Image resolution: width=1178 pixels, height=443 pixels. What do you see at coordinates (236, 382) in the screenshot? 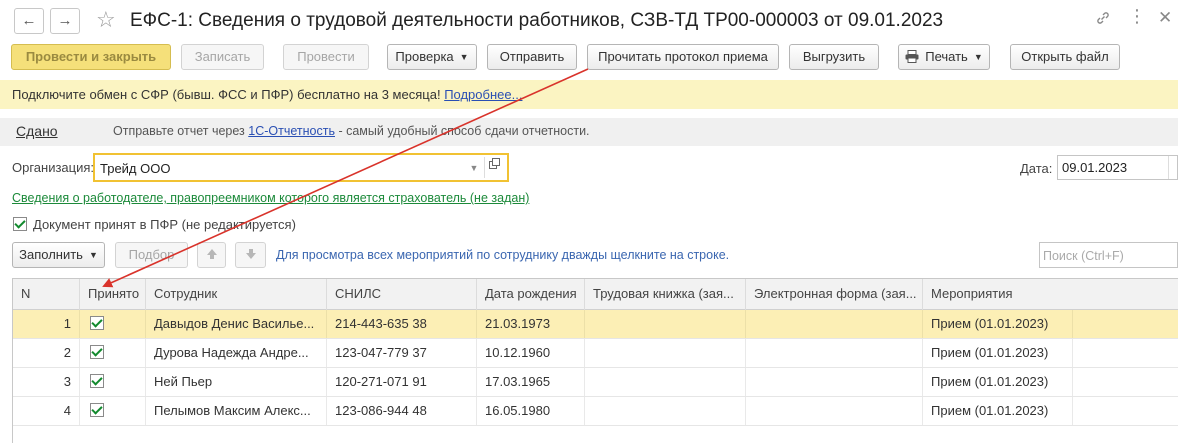
I see `employee-cell: Ней Пьер` at bounding box center [236, 382].